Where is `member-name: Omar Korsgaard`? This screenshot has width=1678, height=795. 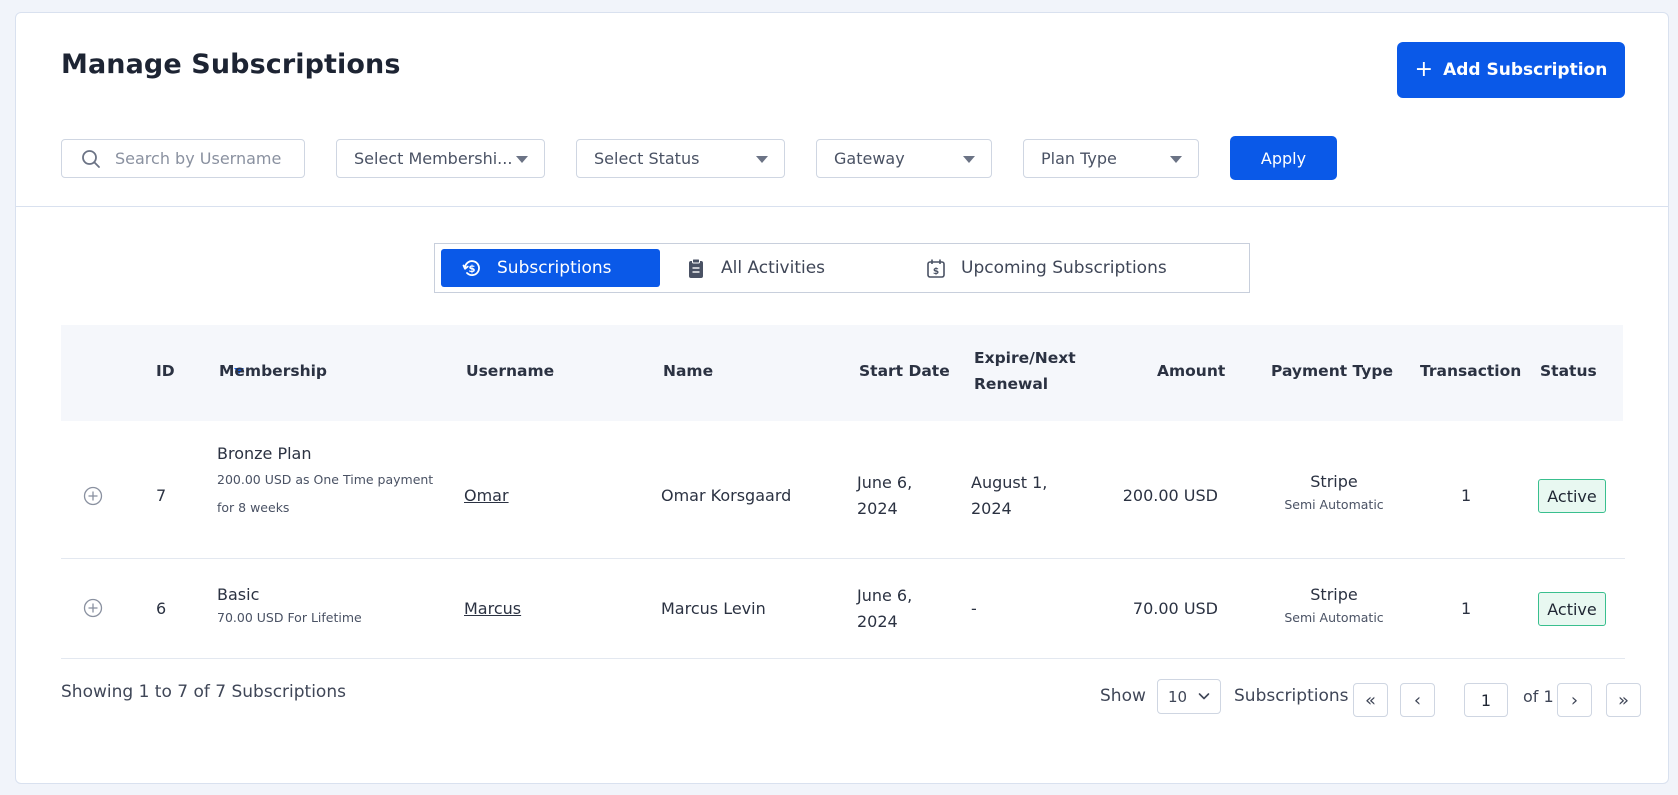 member-name: Omar Korsgaard is located at coordinates (726, 495).